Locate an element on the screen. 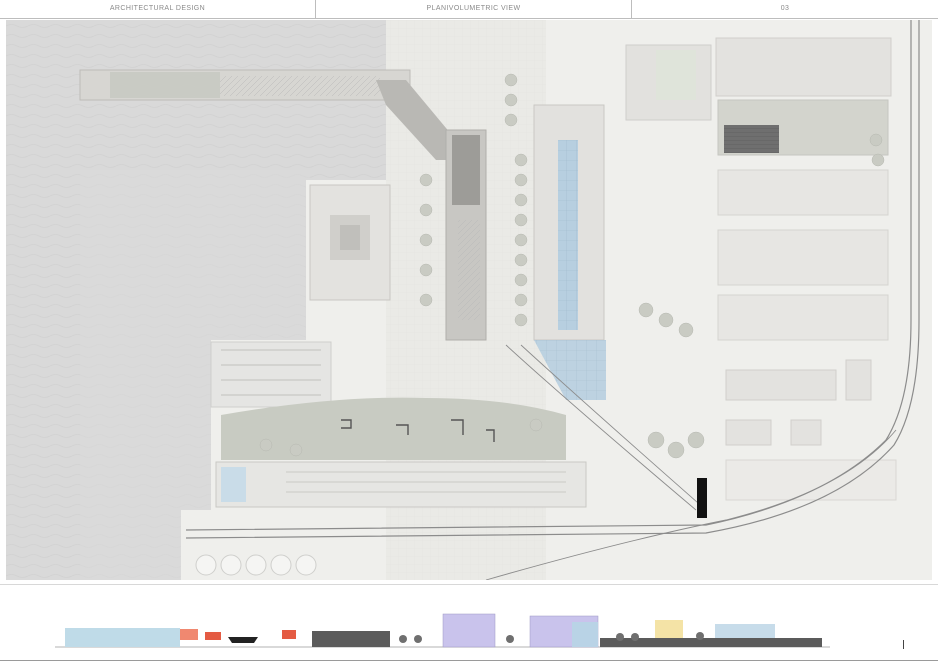 The width and height of the screenshot is (938, 664). section-glass is located at coordinates (585, 634).